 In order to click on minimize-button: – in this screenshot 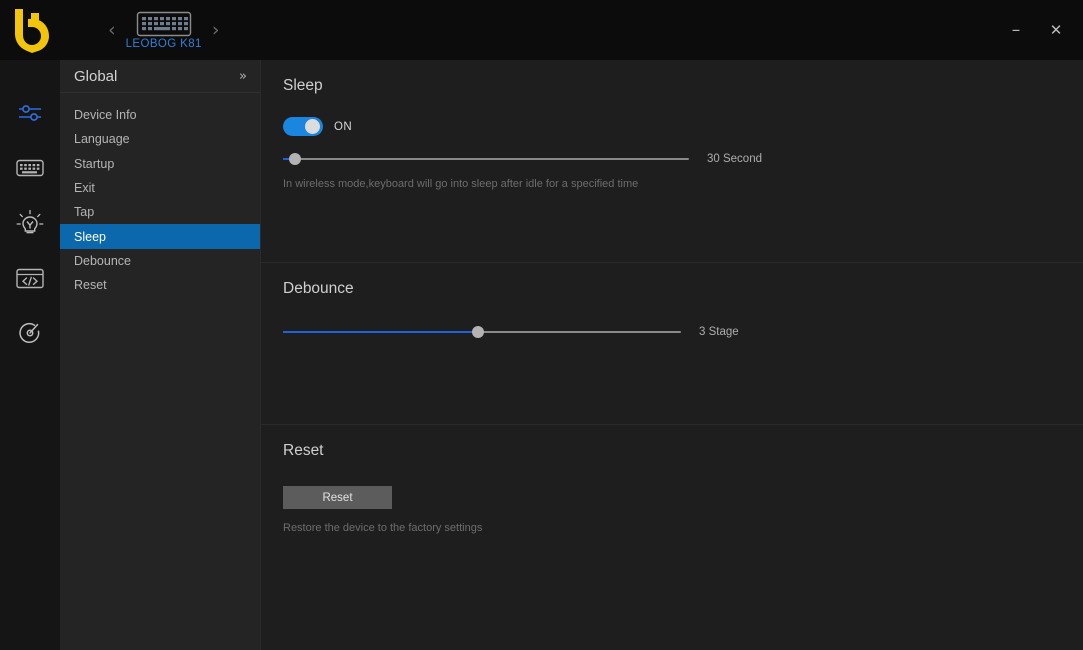, I will do `click(1016, 30)`.